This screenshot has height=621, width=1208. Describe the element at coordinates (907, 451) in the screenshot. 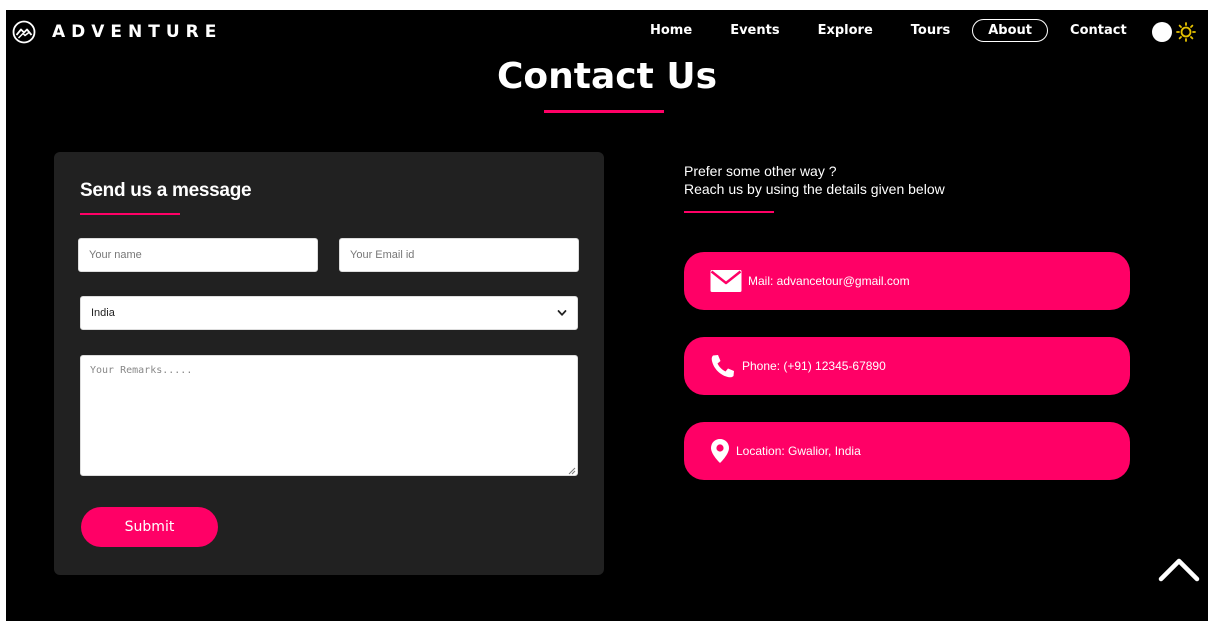

I see `location-contact-pill: Location: Gwalior, India` at that location.